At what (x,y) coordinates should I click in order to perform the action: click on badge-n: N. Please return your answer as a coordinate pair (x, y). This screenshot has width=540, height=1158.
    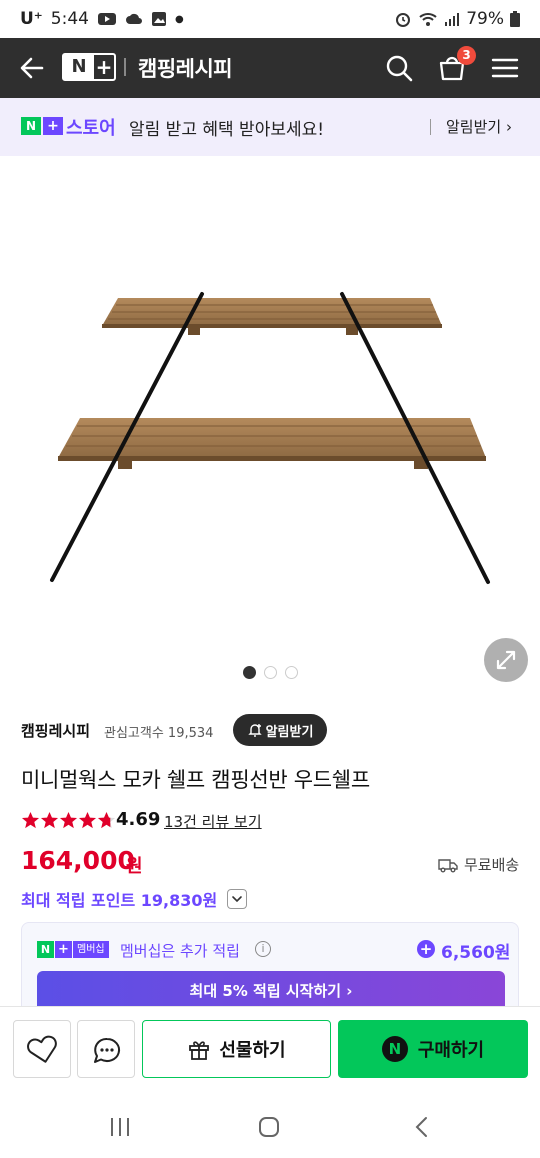
    Looking at the image, I should click on (31, 126).